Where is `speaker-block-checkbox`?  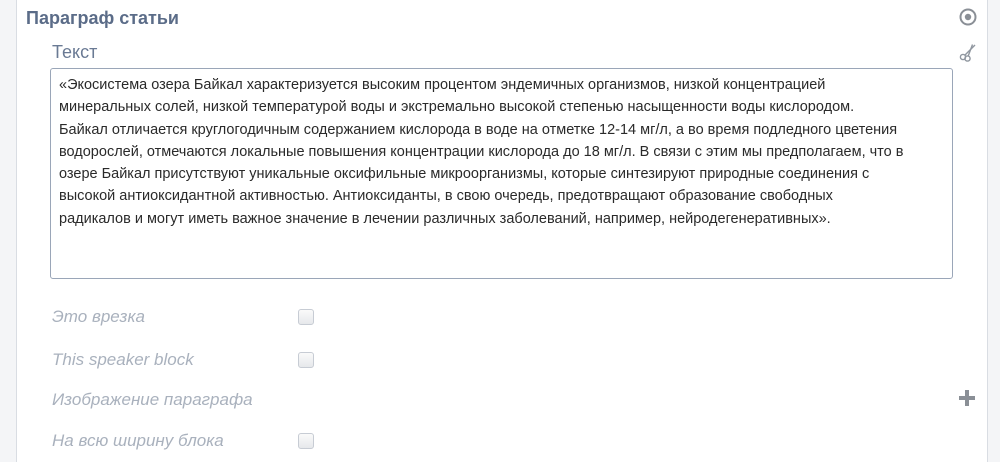
speaker-block-checkbox is located at coordinates (306, 360).